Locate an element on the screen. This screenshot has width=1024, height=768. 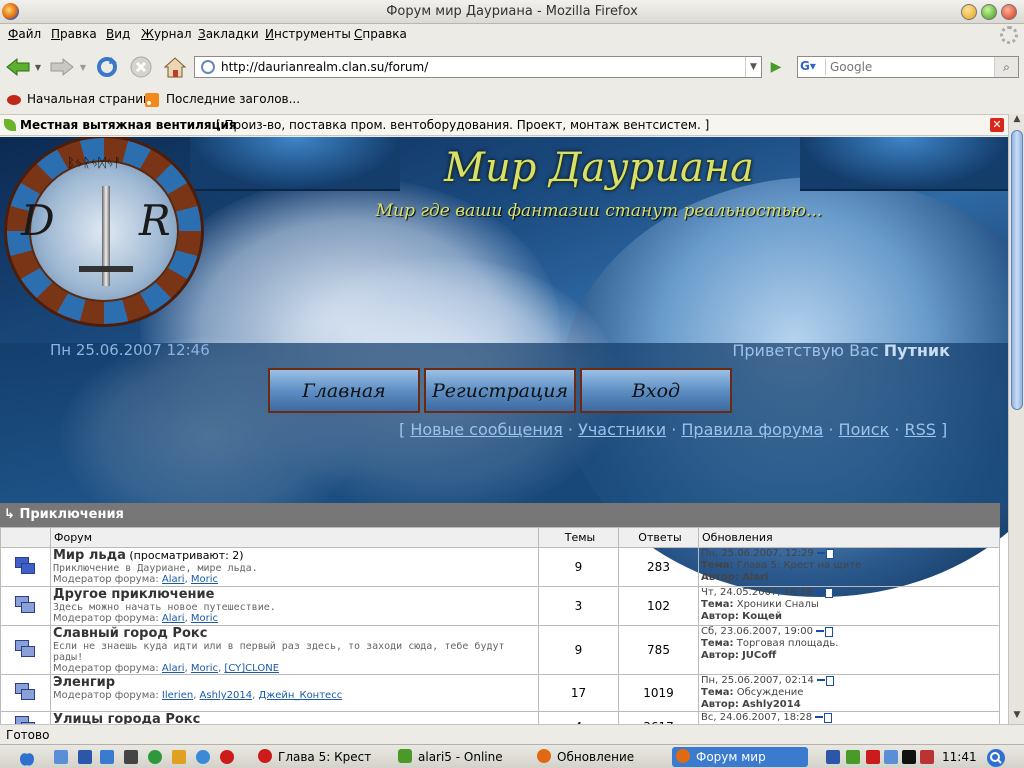
vertical-scrollbar: ▲ ▼ is located at coordinates (1016, 419).